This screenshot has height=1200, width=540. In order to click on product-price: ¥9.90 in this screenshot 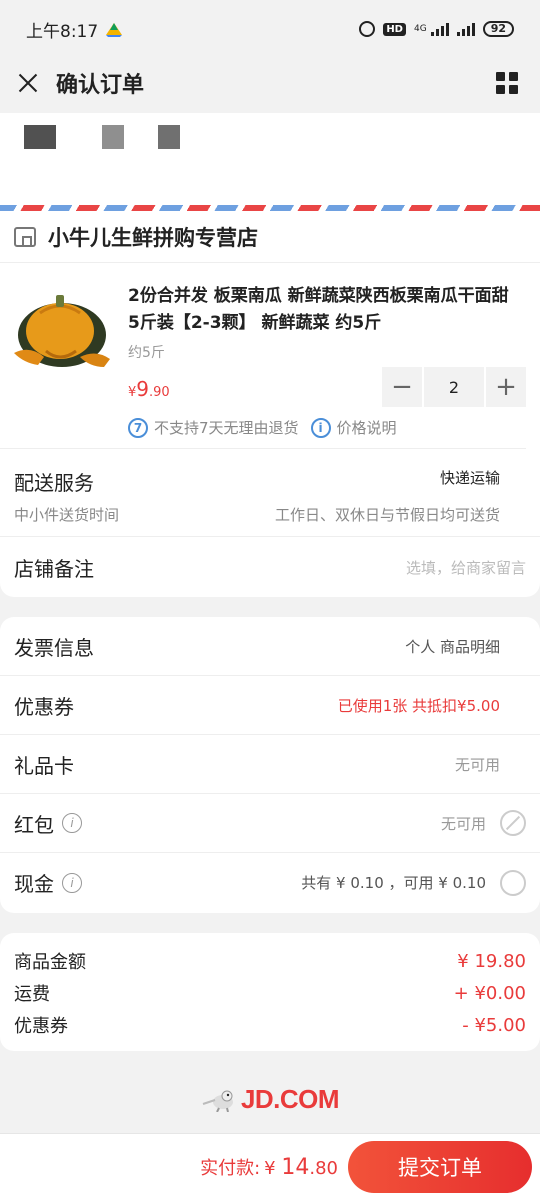, I will do `click(149, 389)`.